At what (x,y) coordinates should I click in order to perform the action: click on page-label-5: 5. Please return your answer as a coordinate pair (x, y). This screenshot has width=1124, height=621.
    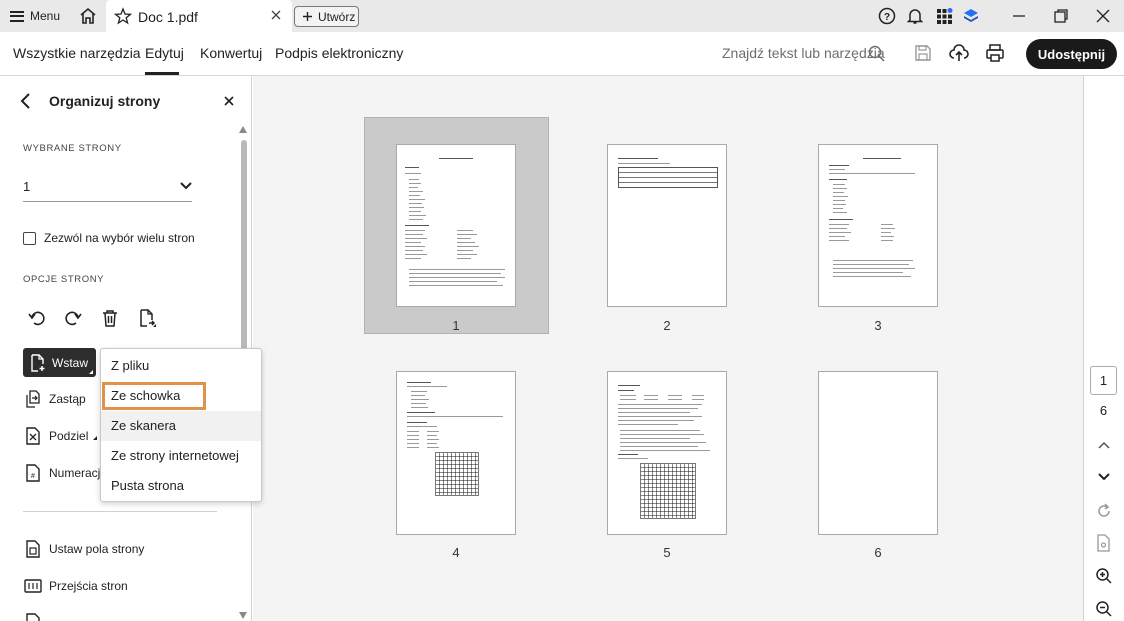
    Looking at the image, I should click on (667, 552).